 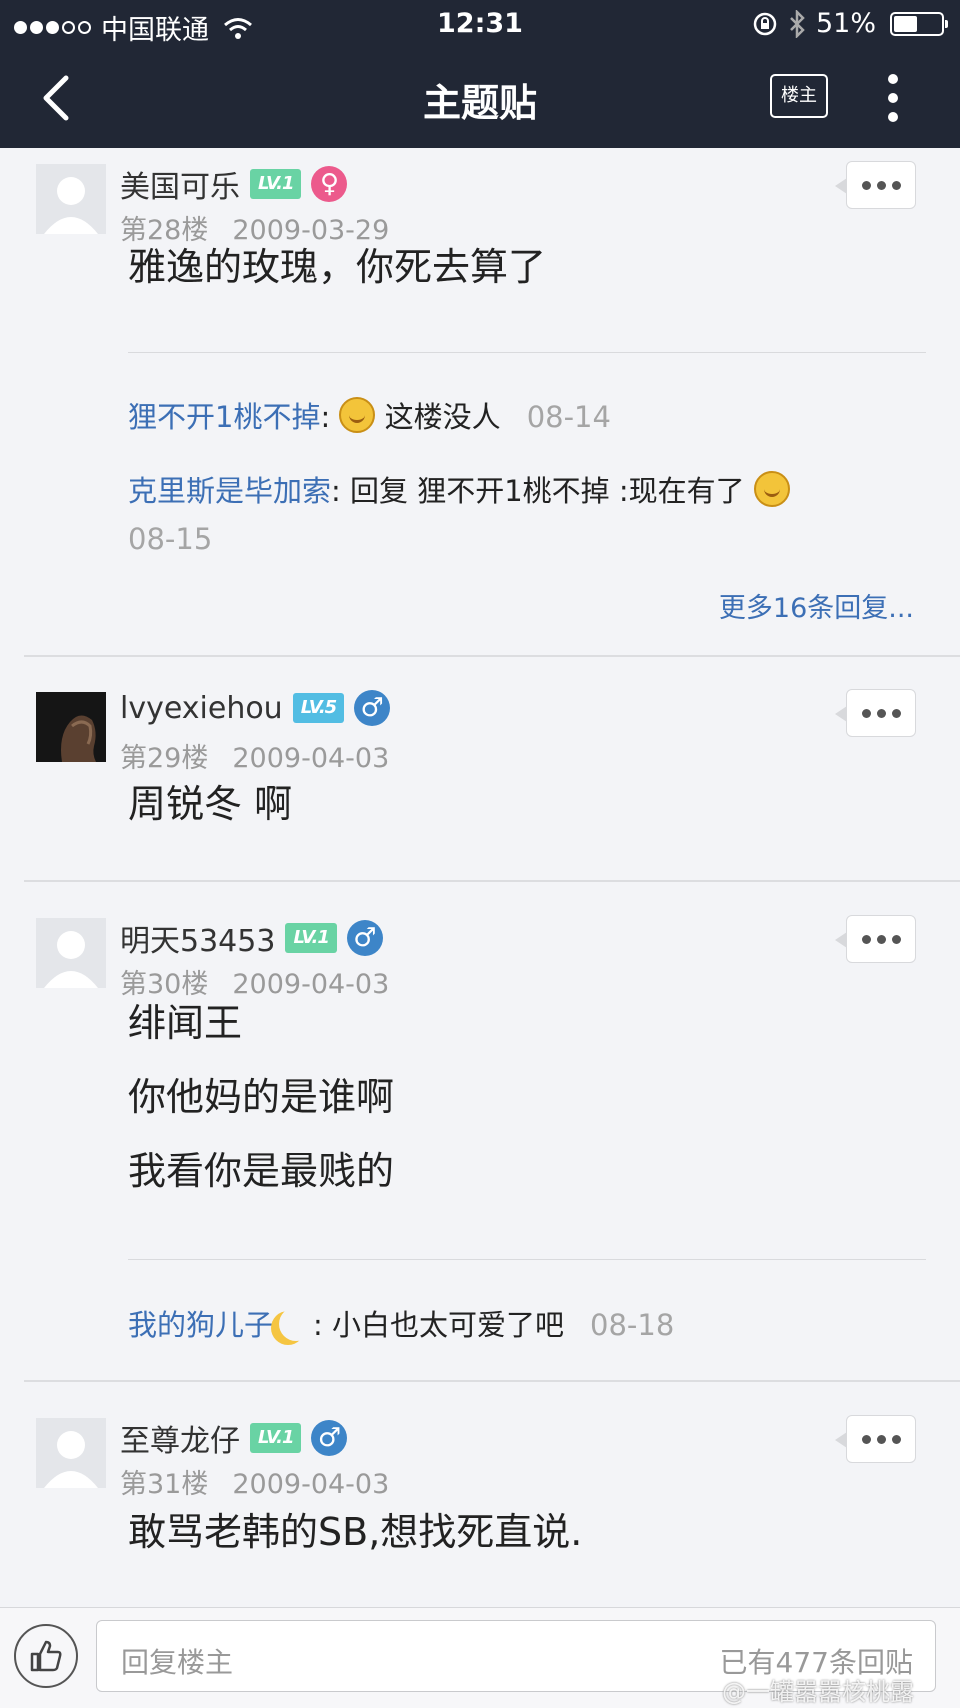 I want to click on reply-item: 狸不开1桃不掉: 这楼没人 08-14, so click(x=369, y=415).